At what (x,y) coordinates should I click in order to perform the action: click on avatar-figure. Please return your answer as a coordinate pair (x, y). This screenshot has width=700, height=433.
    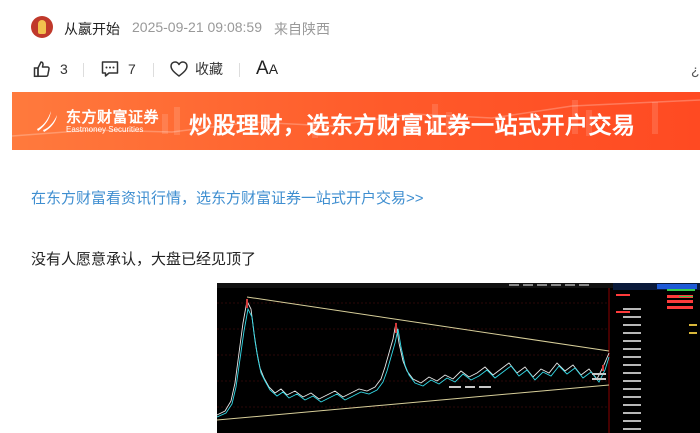
    Looking at the image, I should click on (42, 27).